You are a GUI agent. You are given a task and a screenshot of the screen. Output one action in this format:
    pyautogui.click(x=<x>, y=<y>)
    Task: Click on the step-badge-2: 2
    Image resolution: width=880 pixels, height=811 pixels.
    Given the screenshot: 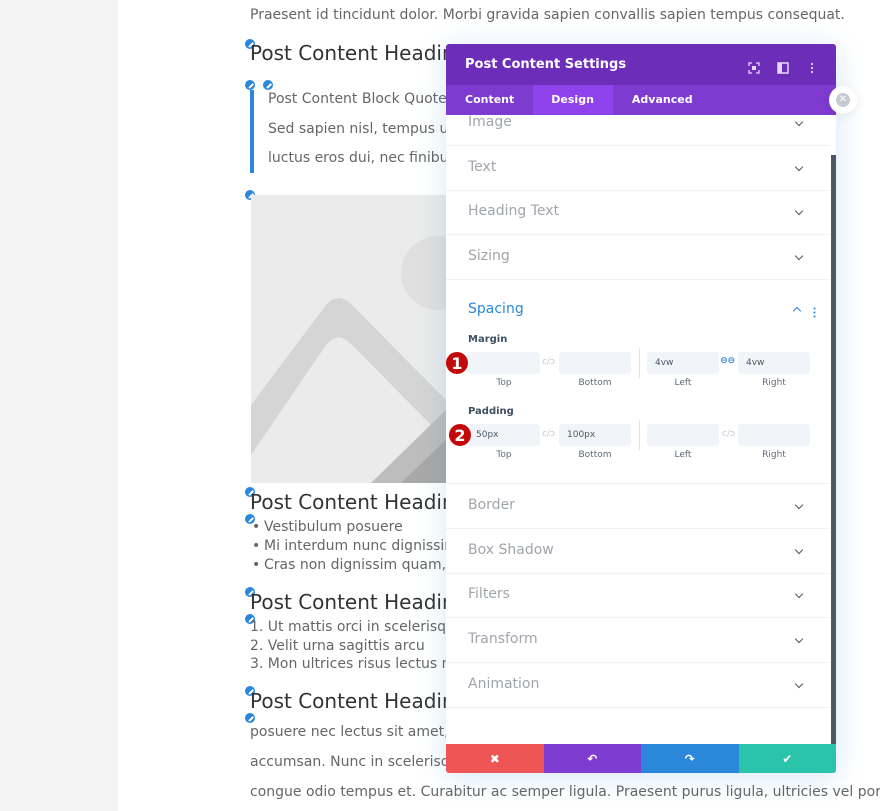 What is the action you would take?
    pyautogui.click(x=460, y=435)
    